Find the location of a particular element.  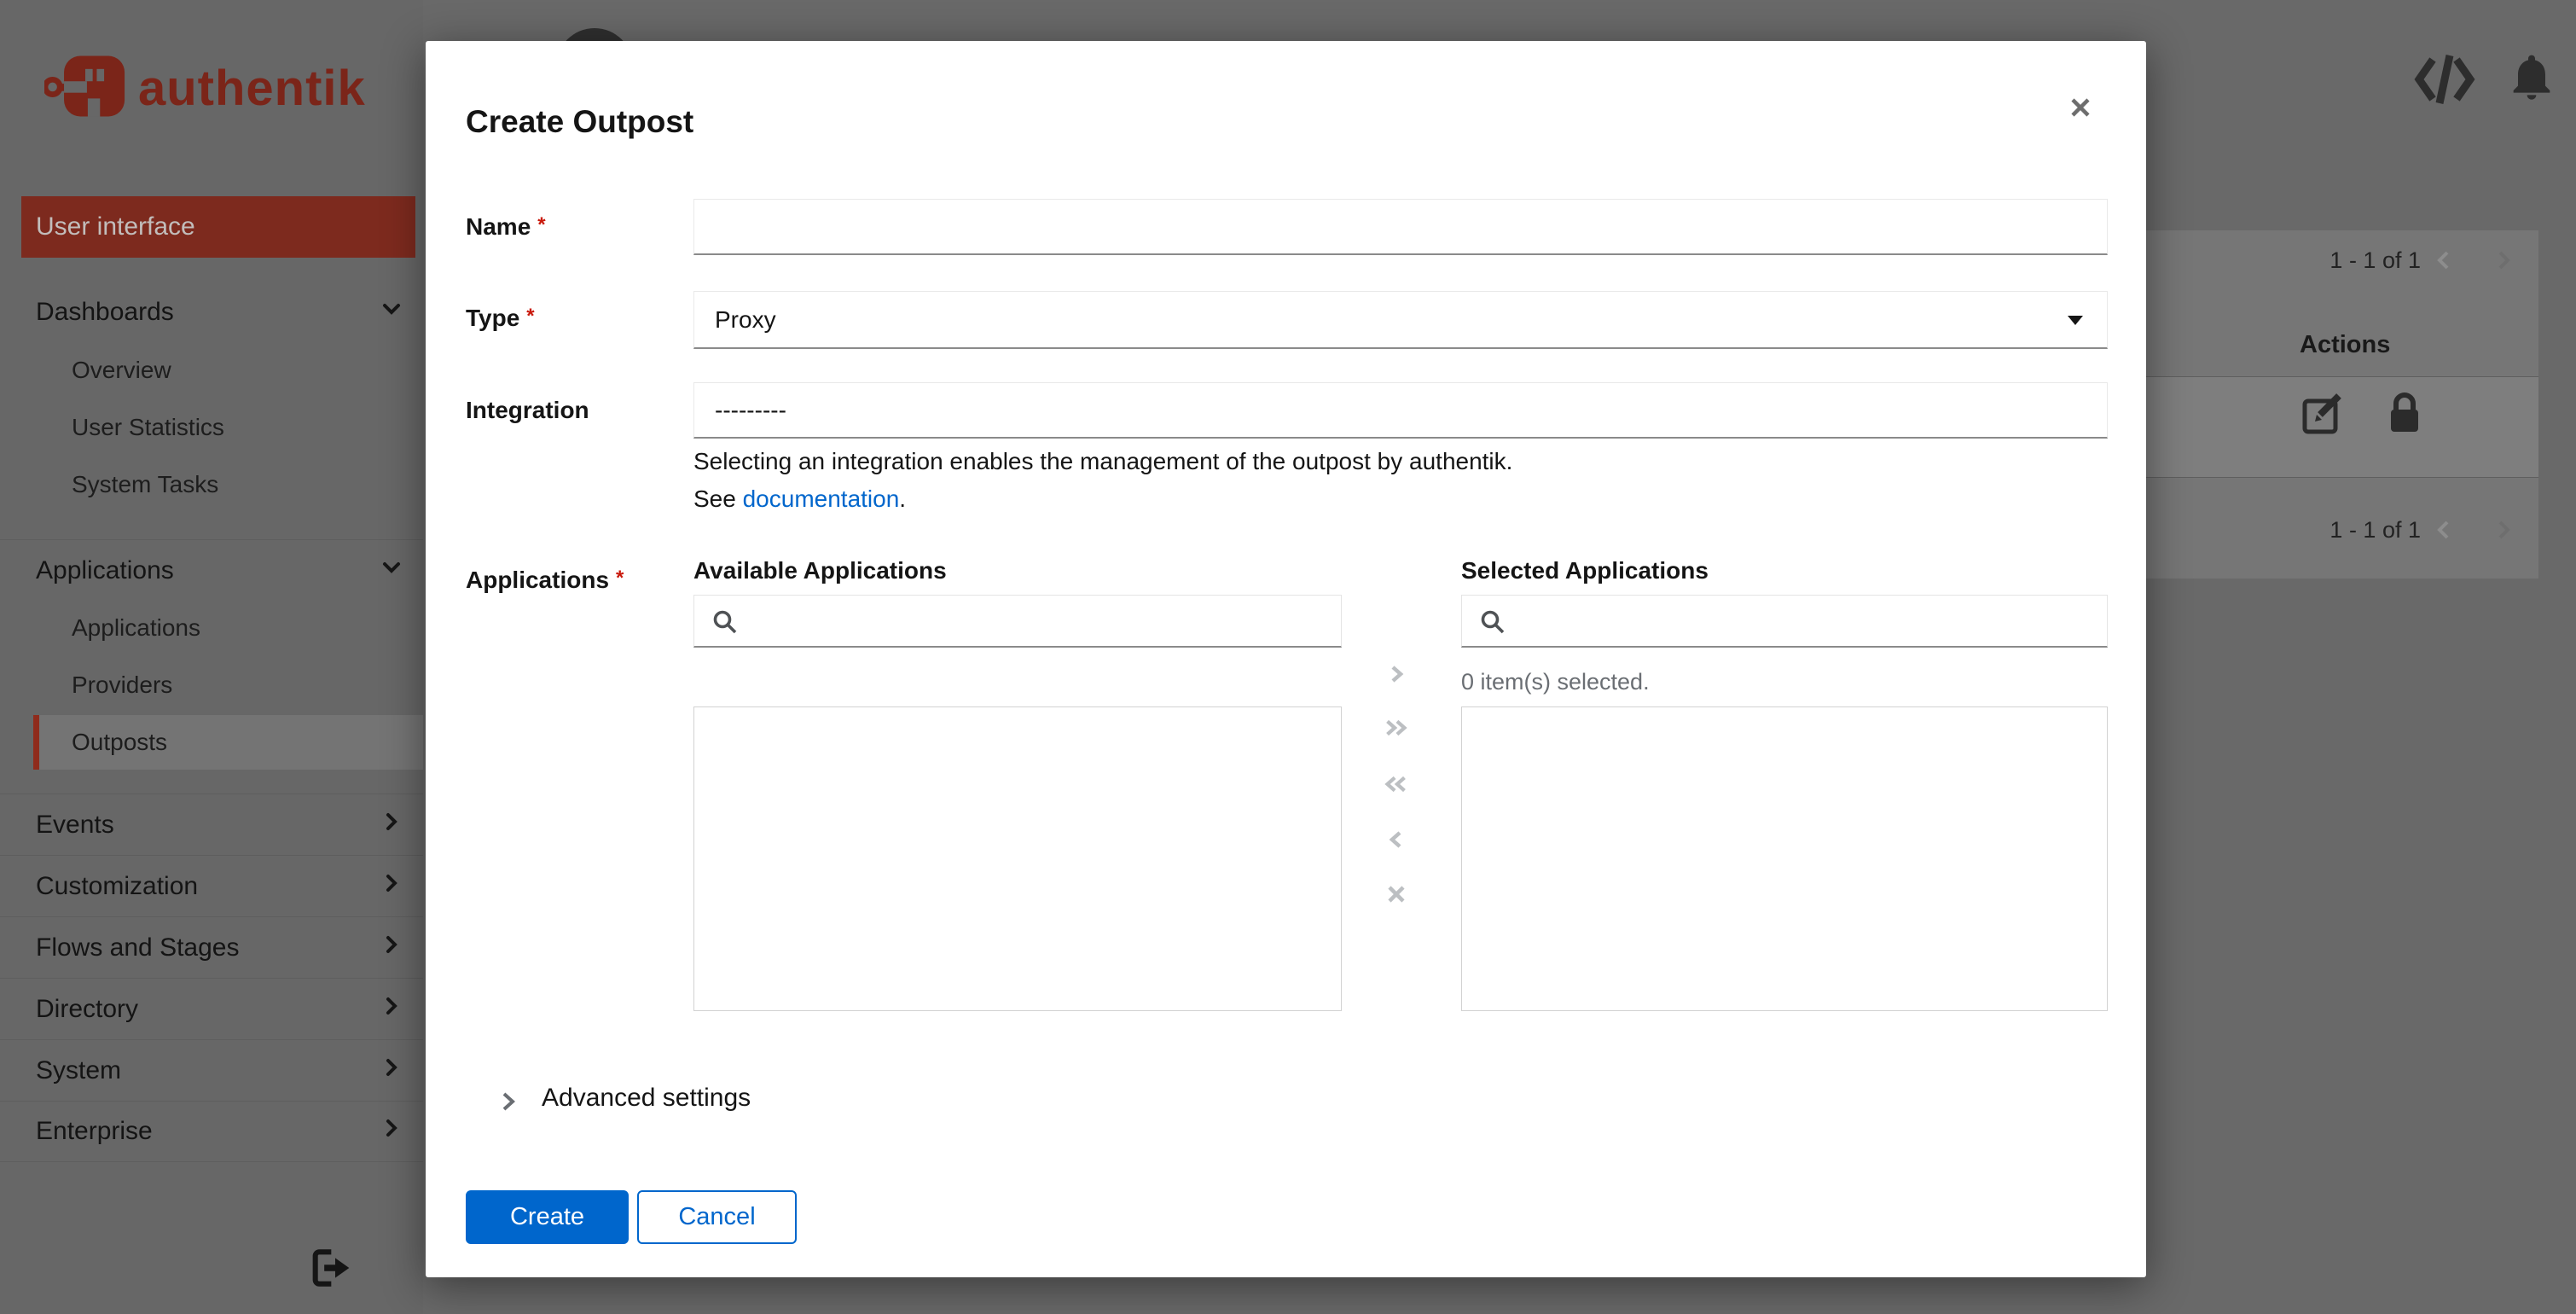

documentation-link: documentation is located at coordinates (821, 499).